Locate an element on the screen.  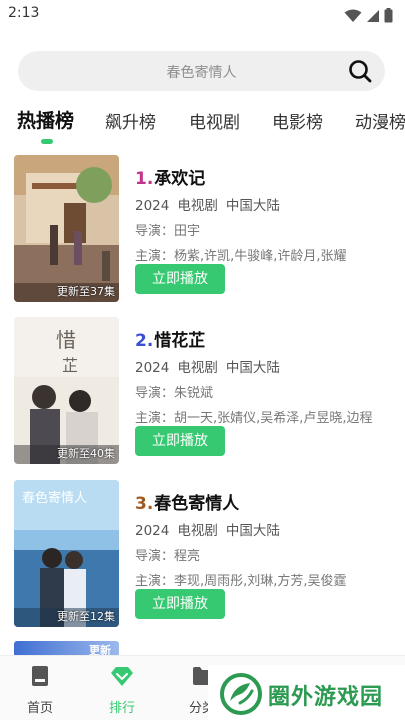
rank-number: 1. is located at coordinates (144, 179).